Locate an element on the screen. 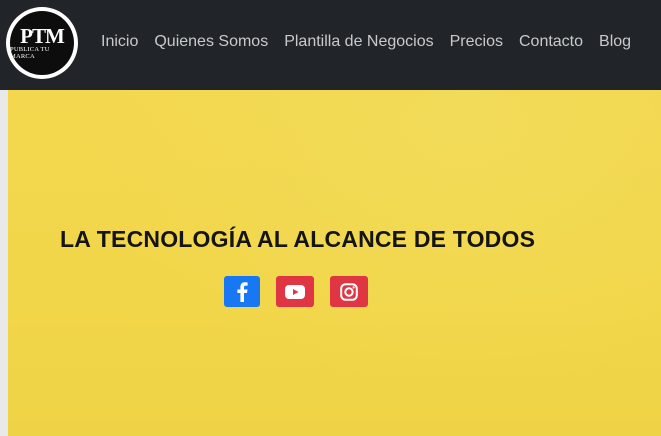  facebook-button is located at coordinates (242, 291).